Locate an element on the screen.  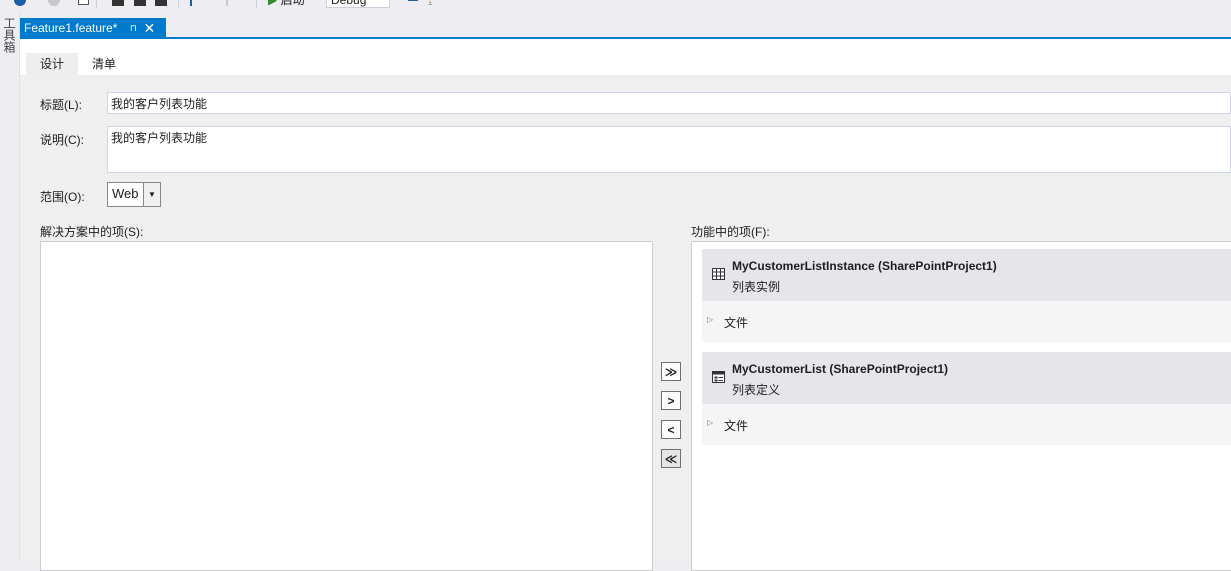
remove-button: < is located at coordinates (671, 429).